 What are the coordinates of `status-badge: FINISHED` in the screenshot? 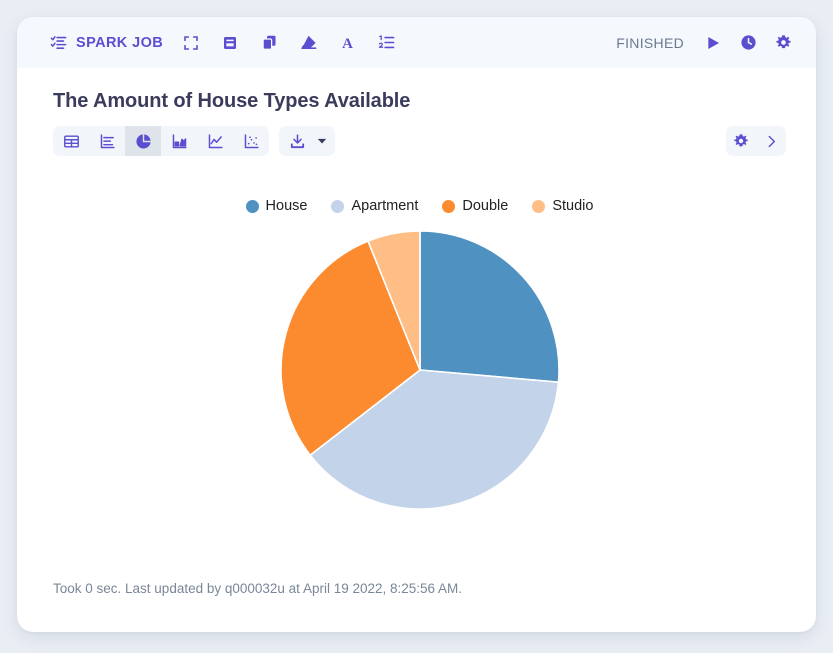 It's located at (650, 42).